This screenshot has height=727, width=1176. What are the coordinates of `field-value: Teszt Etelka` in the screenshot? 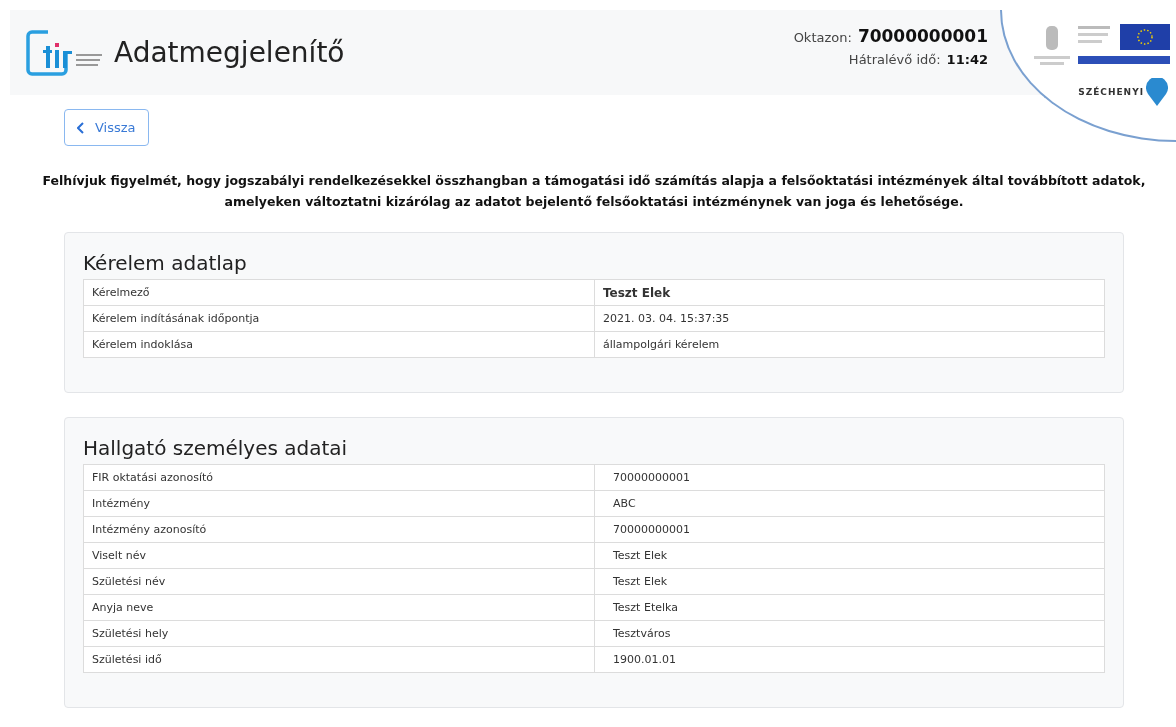 It's located at (849, 607).